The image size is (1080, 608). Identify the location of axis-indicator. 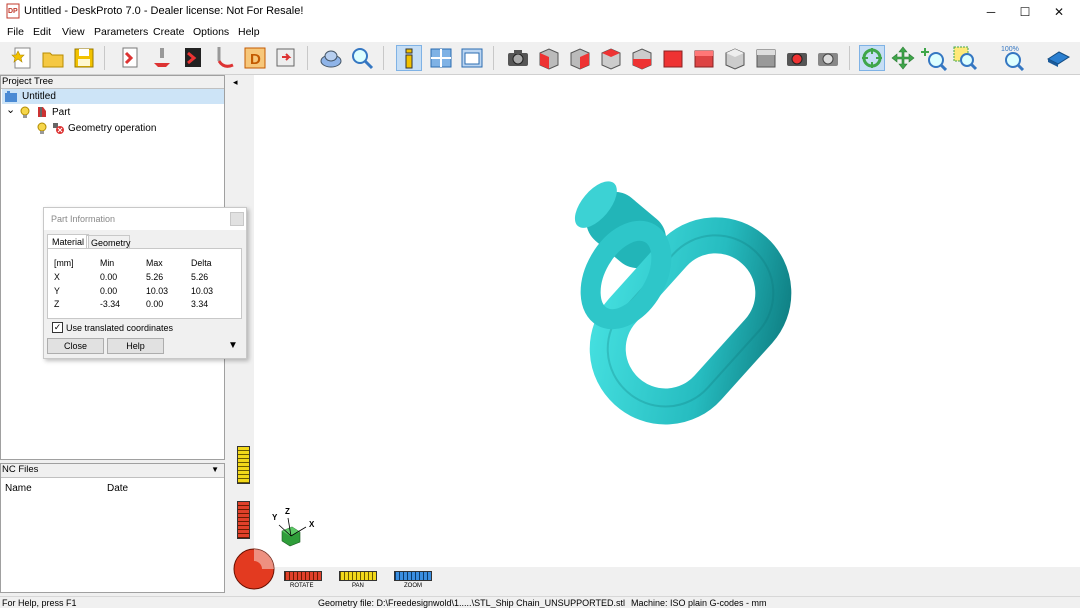
(292, 532).